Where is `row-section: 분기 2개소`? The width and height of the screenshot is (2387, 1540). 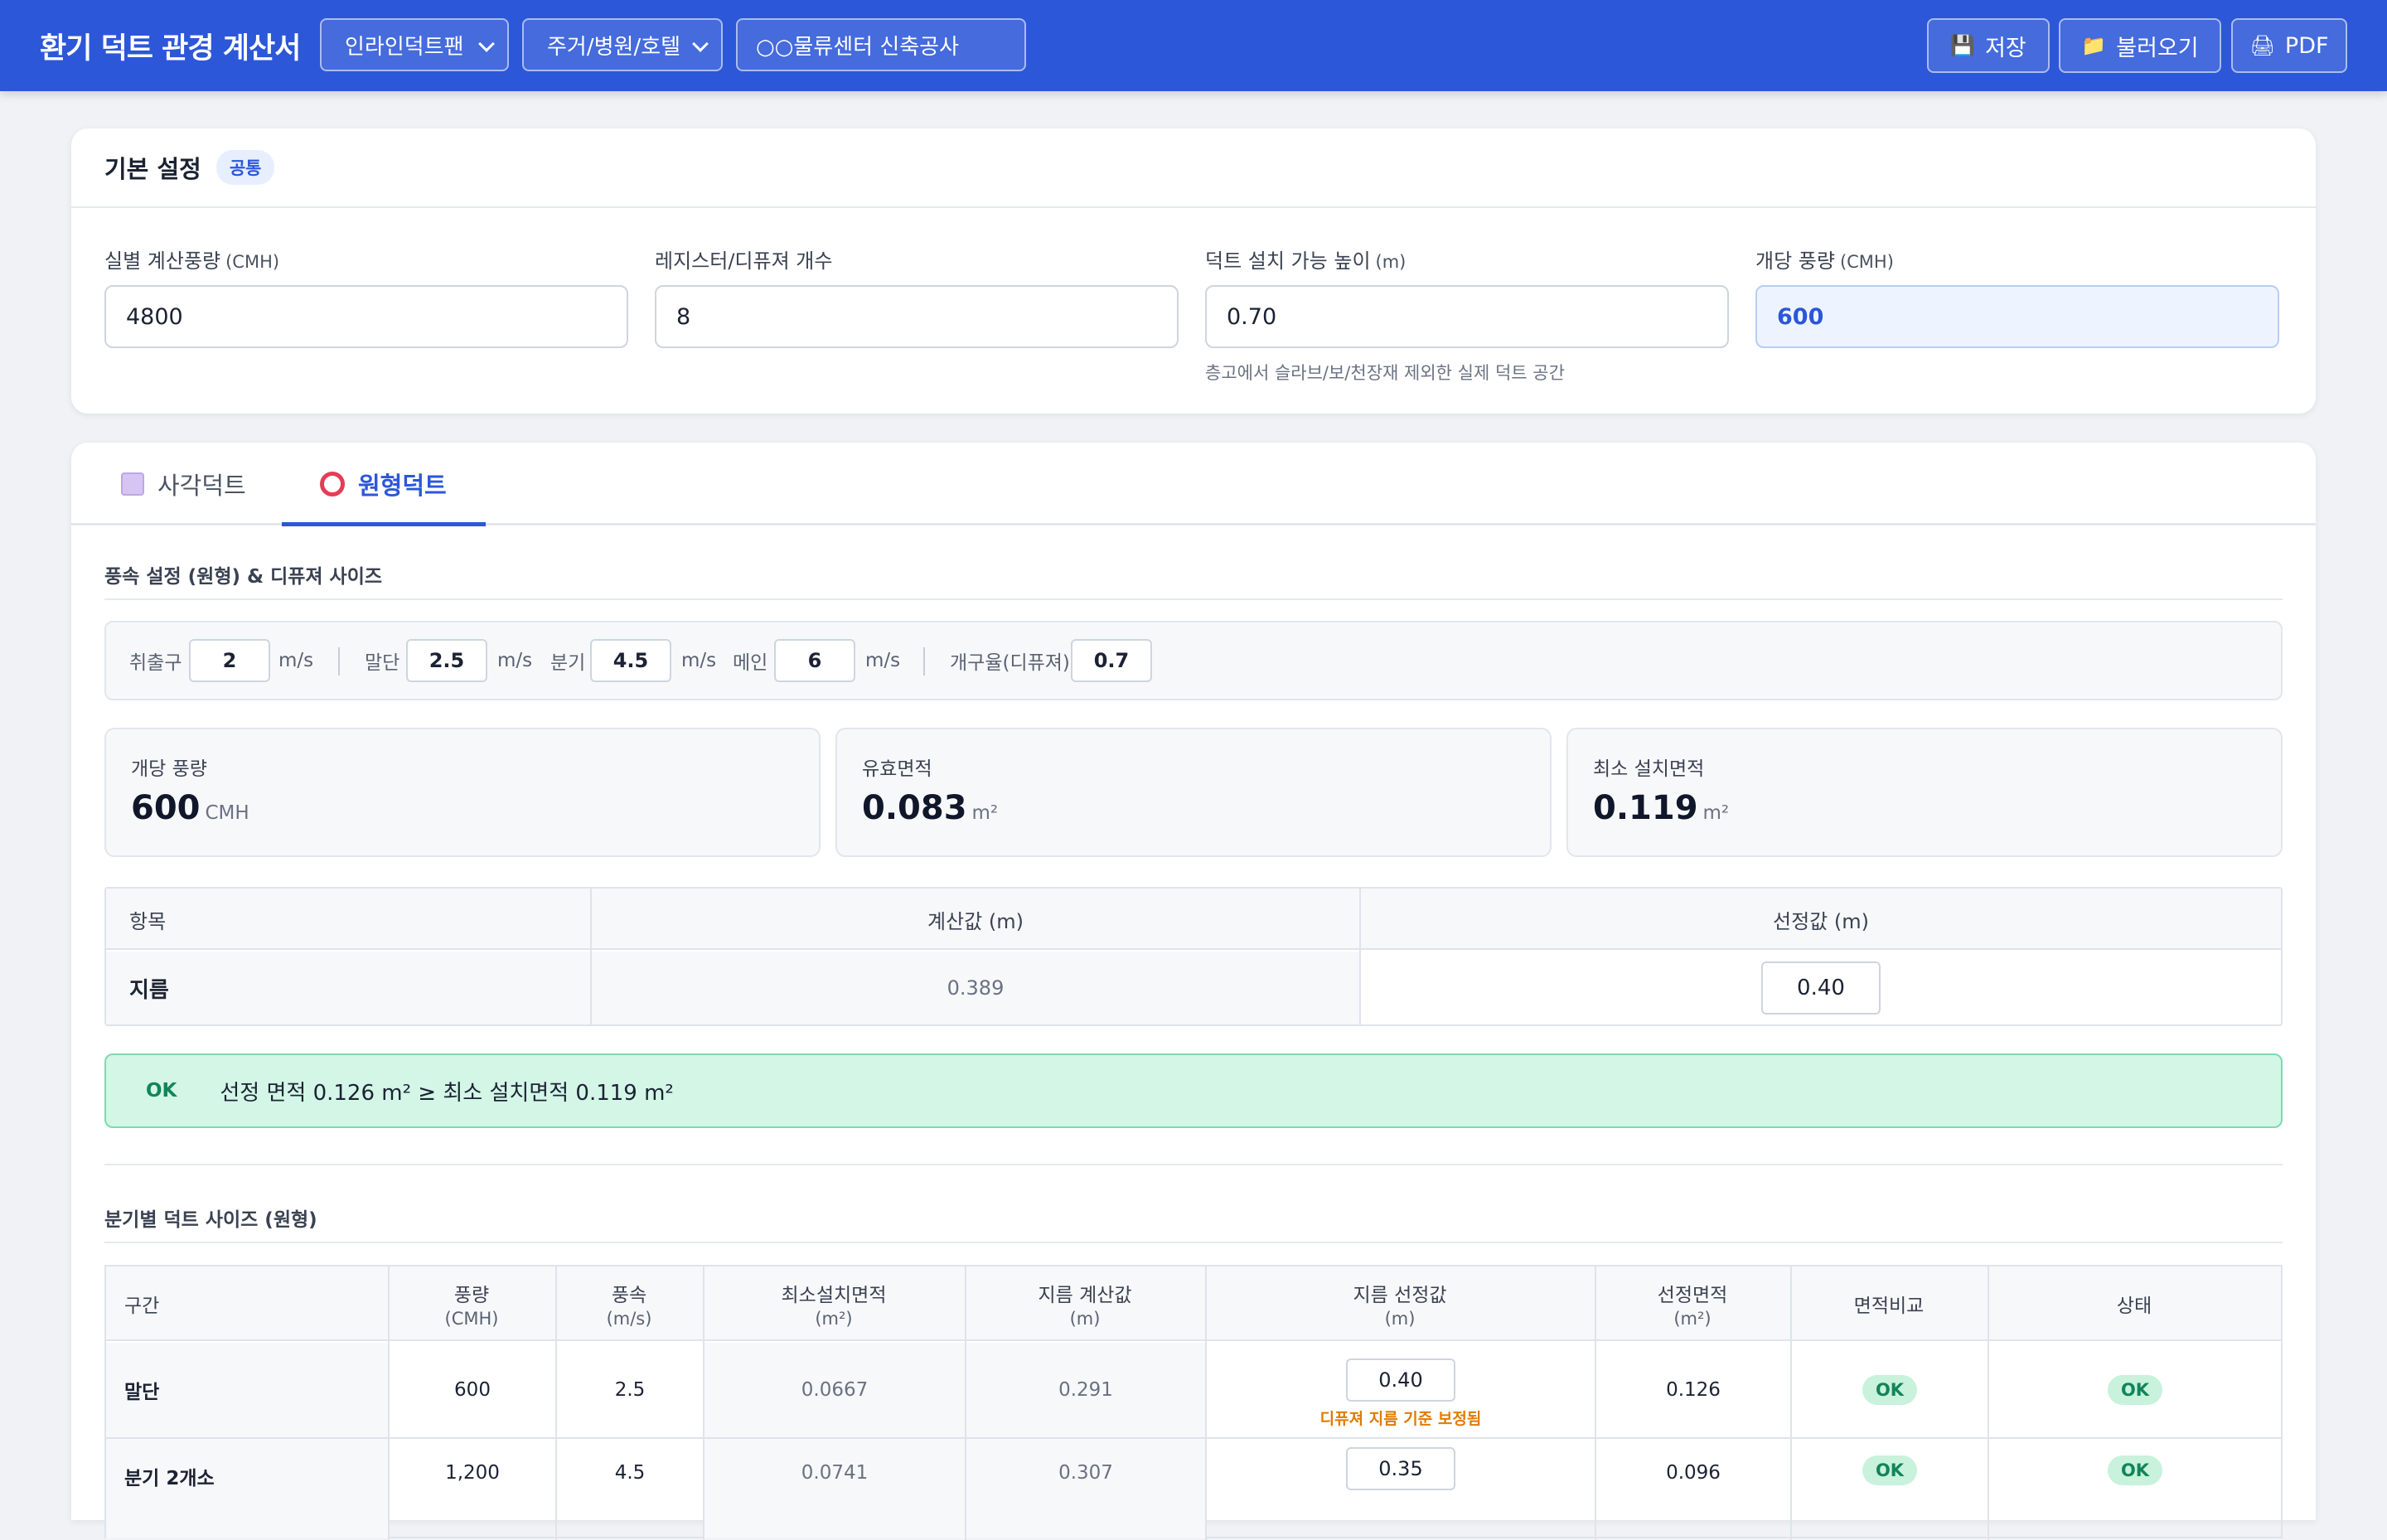 row-section: 분기 2개소 is located at coordinates (169, 1478).